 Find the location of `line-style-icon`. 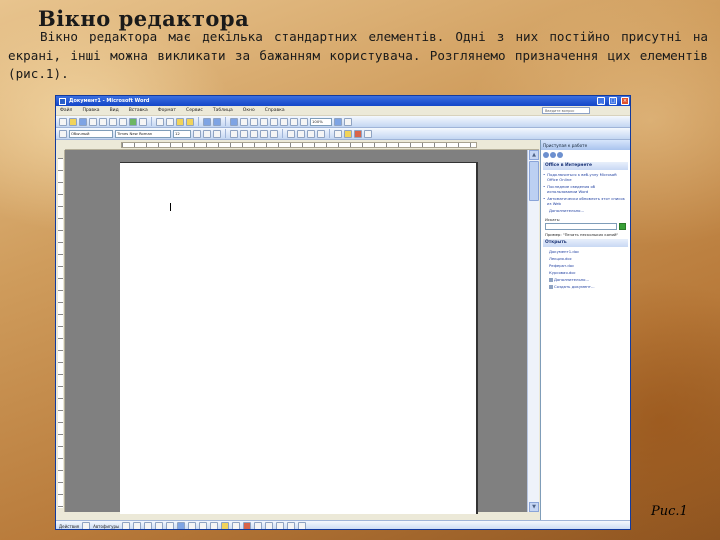

line-style-icon is located at coordinates (258, 525).